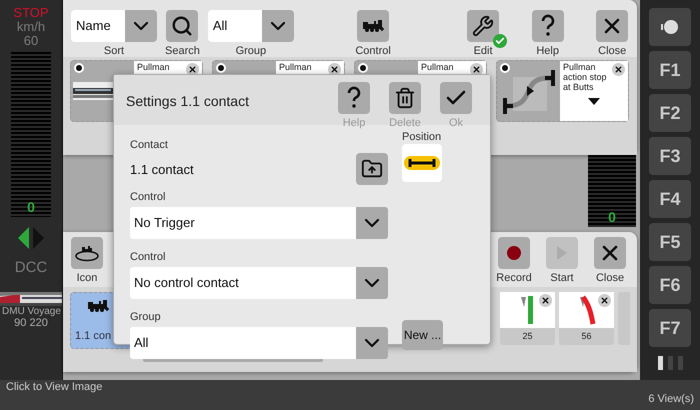 This screenshot has width=700, height=410. I want to click on button-caption: Delete, so click(405, 123).